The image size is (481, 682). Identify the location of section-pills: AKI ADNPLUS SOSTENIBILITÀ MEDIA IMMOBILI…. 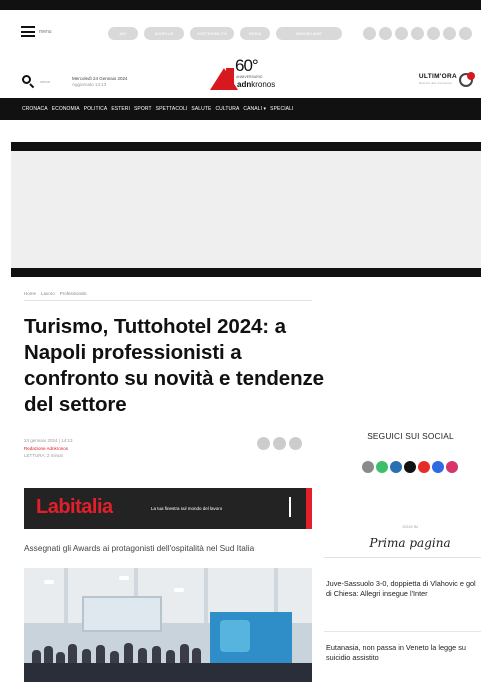
(225, 33).